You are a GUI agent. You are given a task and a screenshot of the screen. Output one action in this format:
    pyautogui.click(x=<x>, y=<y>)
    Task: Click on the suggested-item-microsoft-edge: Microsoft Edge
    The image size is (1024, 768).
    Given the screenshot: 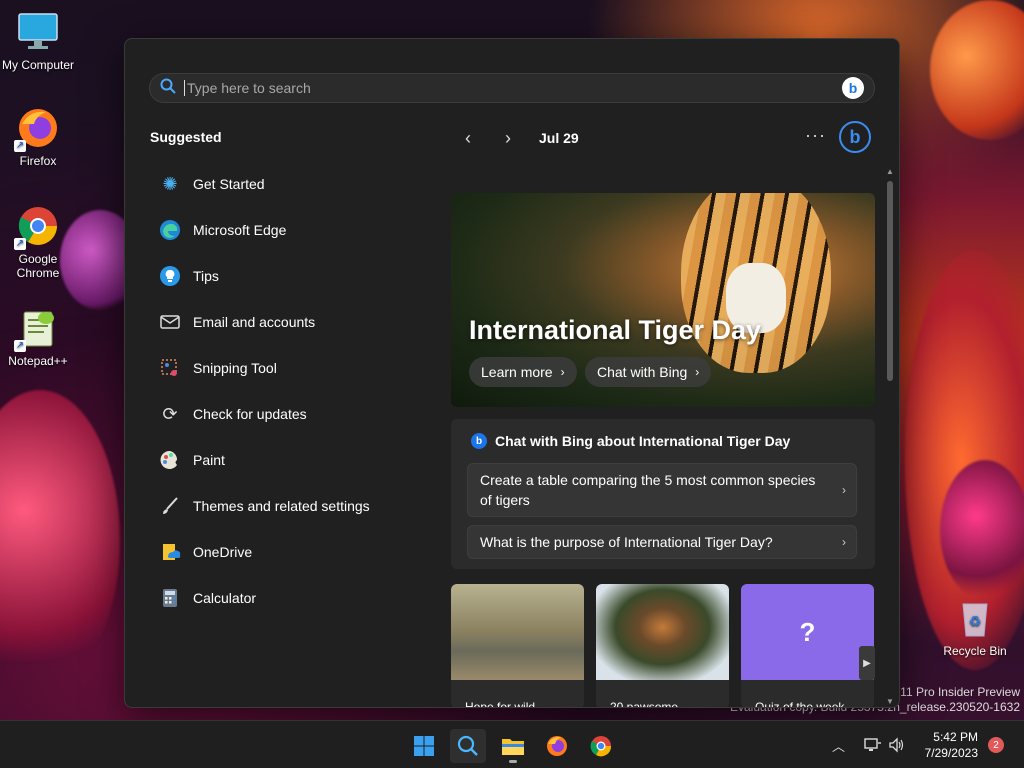 What is the action you would take?
    pyautogui.click(x=287, y=230)
    